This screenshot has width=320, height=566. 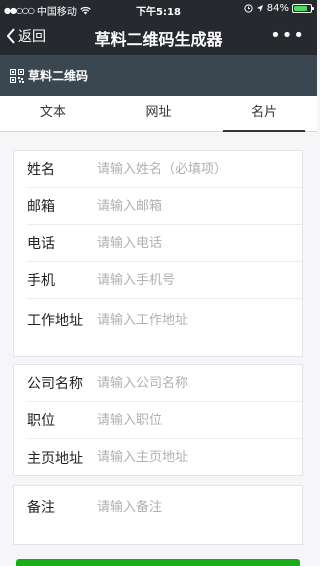 What do you see at coordinates (197, 507) in the screenshot?
I see `note-input` at bounding box center [197, 507].